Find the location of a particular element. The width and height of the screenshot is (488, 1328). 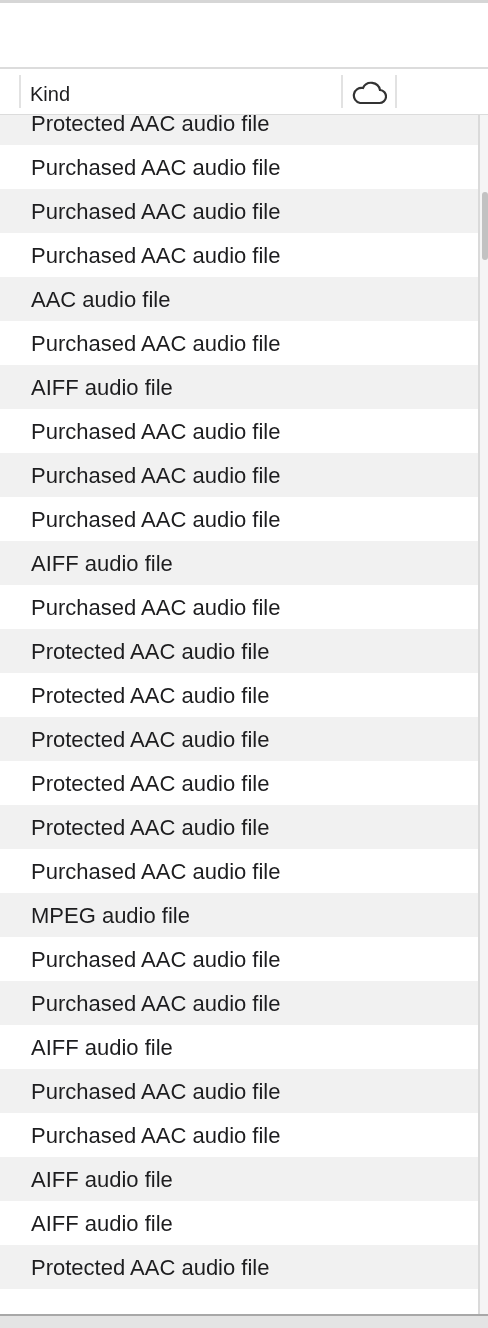

column-header: Kind is located at coordinates (182, 91).